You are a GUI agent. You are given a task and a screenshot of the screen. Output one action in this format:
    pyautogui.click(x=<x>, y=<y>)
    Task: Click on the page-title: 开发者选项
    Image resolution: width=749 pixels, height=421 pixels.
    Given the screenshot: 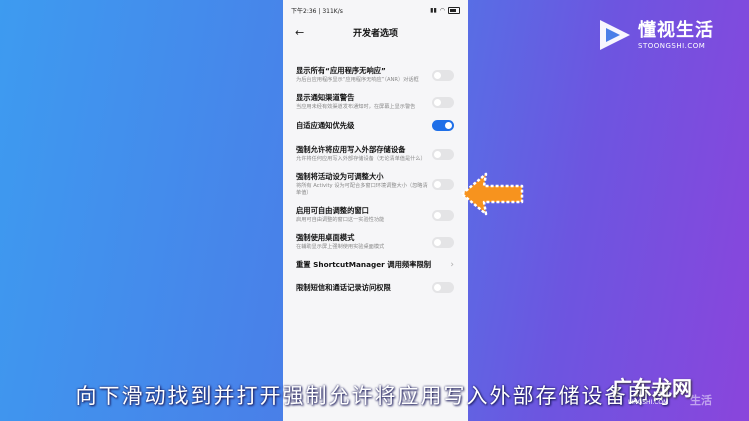 What is the action you would take?
    pyautogui.click(x=375, y=33)
    